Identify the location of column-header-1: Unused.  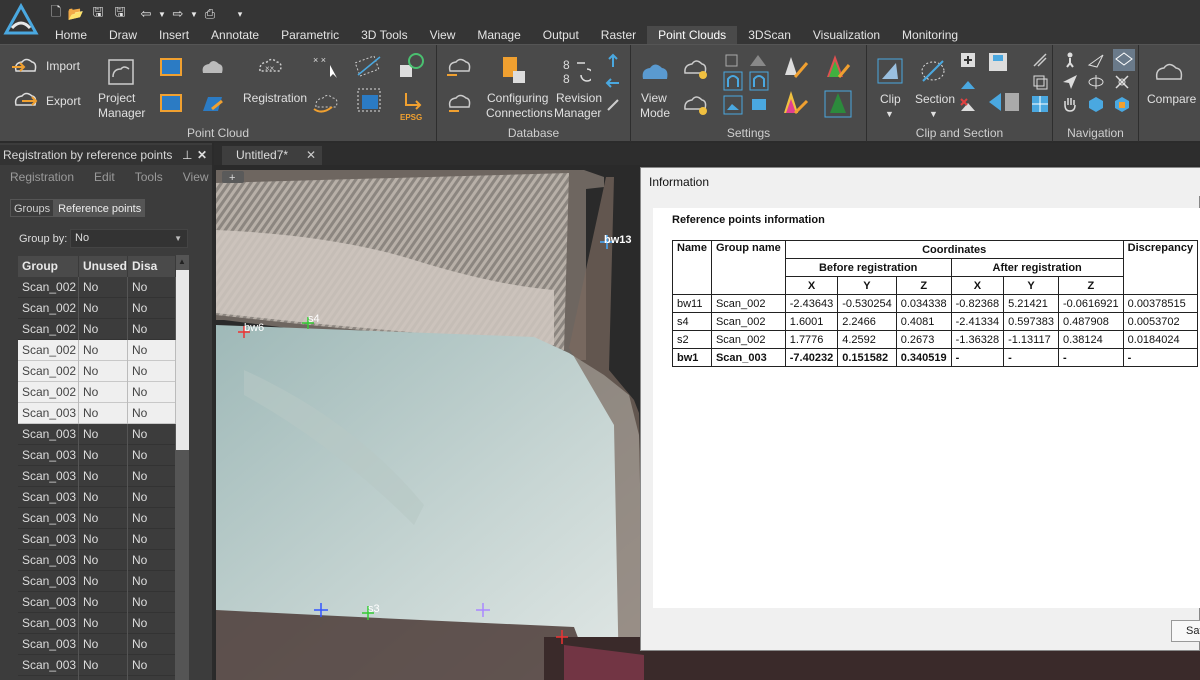
(103, 266).